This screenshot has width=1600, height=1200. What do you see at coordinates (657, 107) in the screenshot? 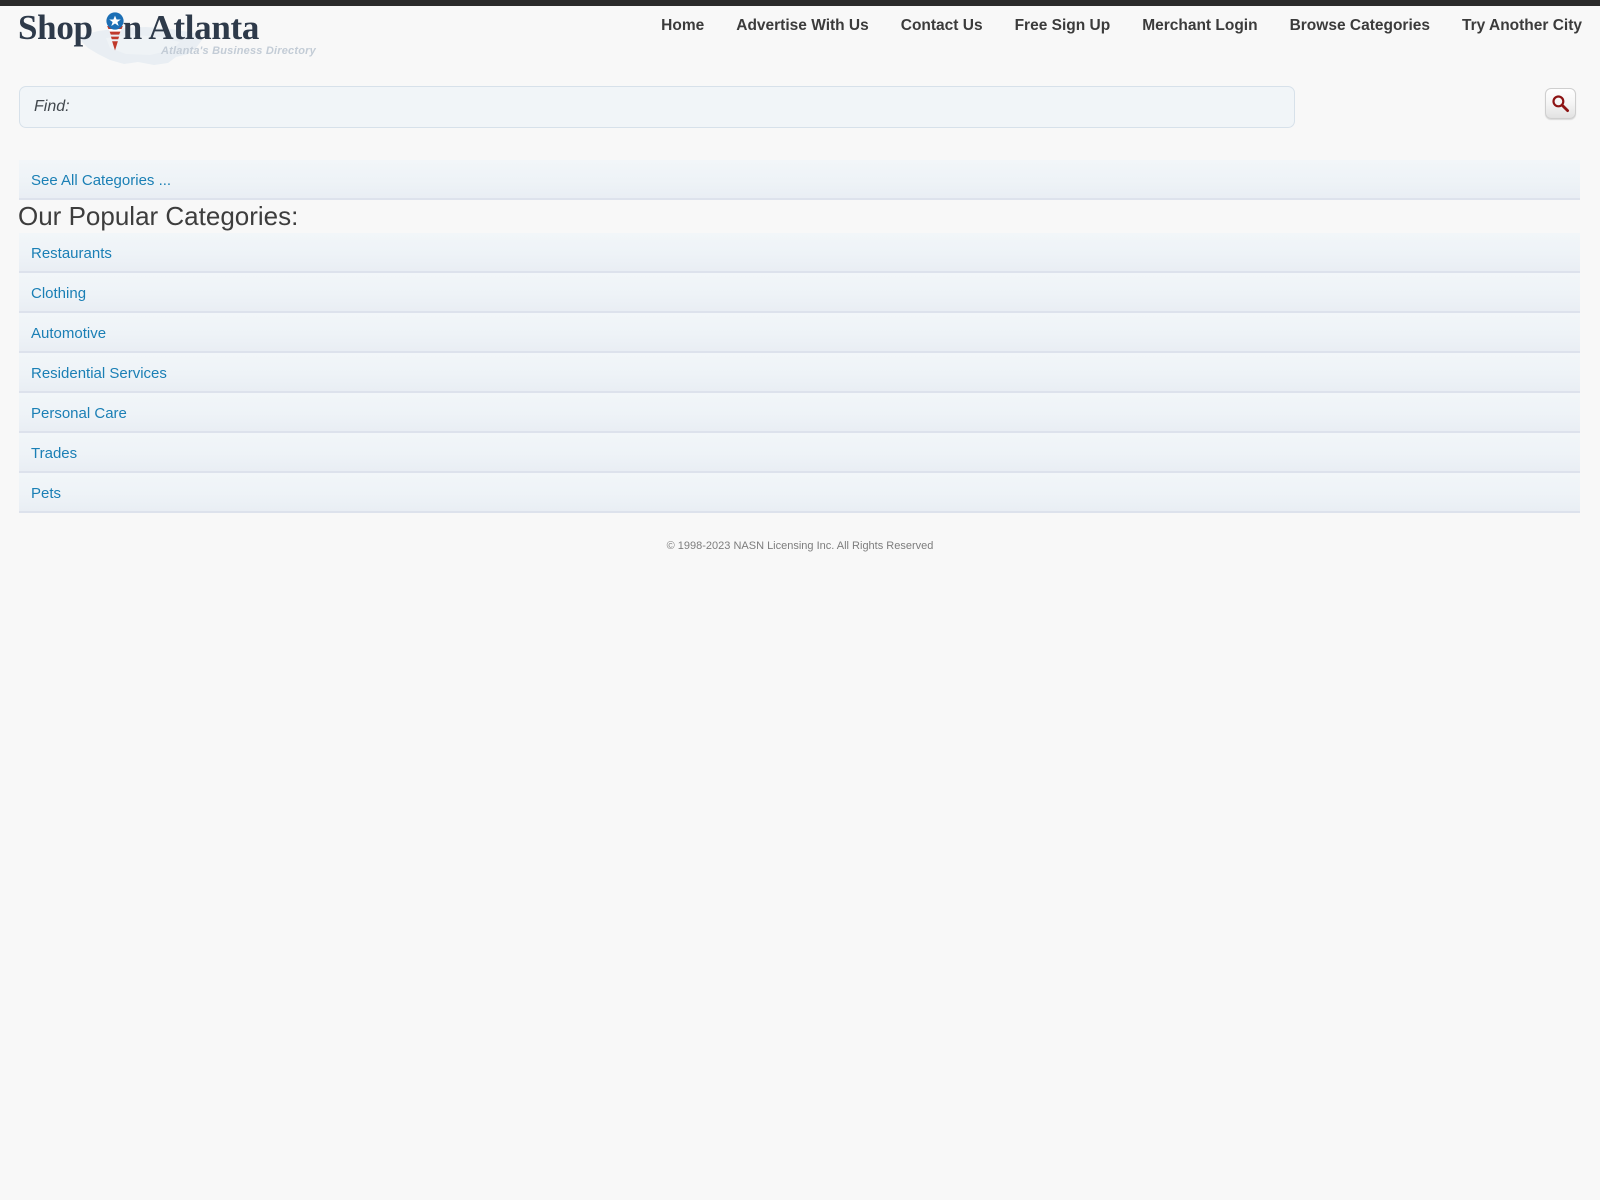
I see `search-input` at bounding box center [657, 107].